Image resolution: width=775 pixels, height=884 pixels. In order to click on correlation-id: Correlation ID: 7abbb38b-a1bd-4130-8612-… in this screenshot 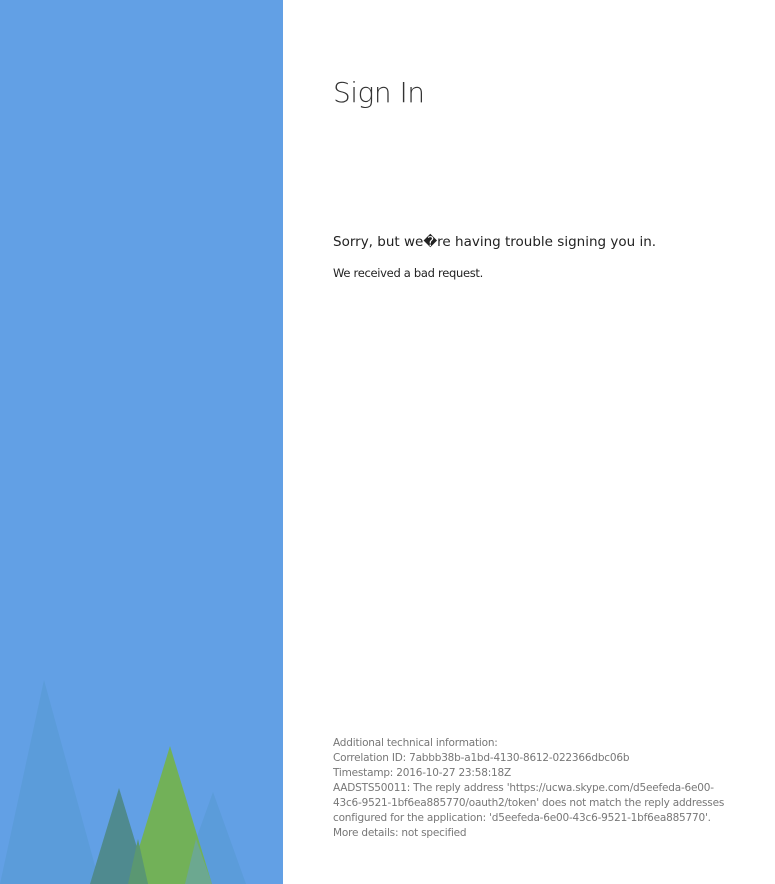, I will do `click(481, 758)`.